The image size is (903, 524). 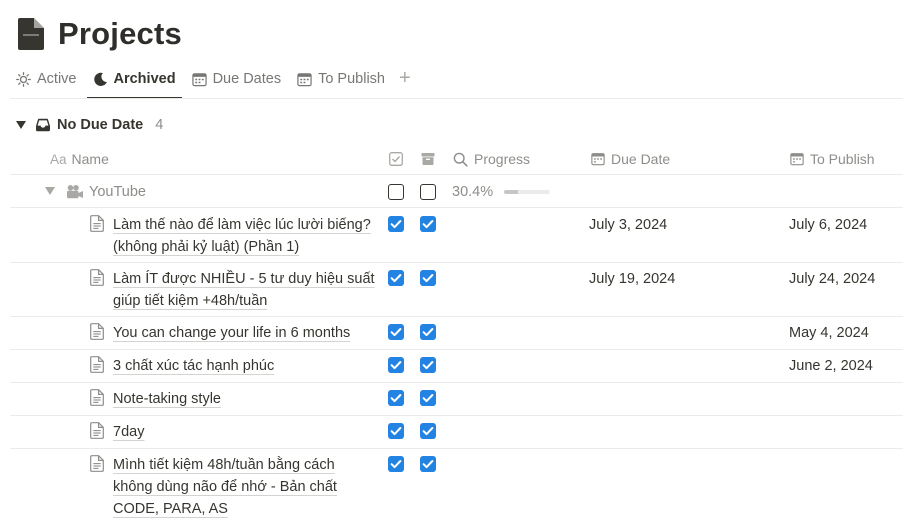 I want to click on column-to-publish: To Publish, so click(x=832, y=159).